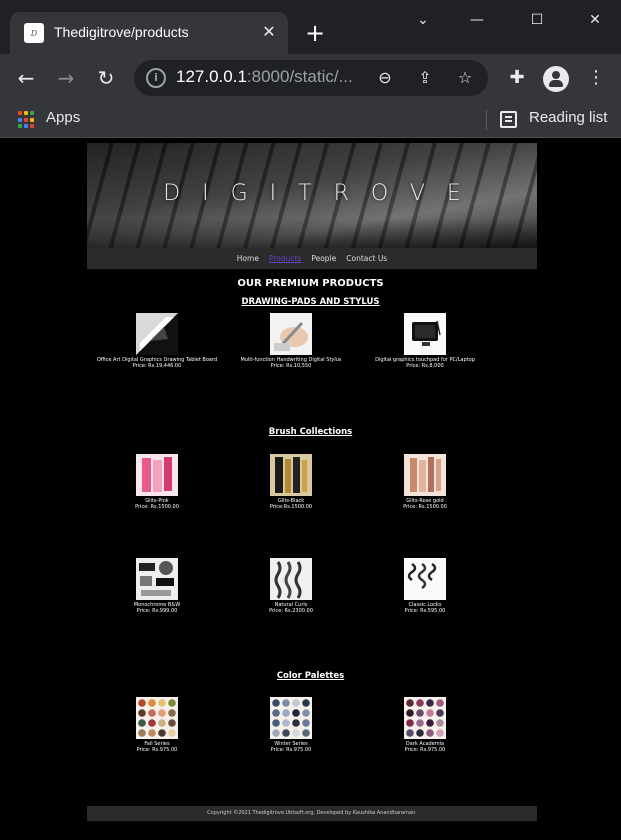 This screenshot has height=840, width=621. What do you see at coordinates (310, 676) in the screenshot?
I see `section-title: Color Palettes` at bounding box center [310, 676].